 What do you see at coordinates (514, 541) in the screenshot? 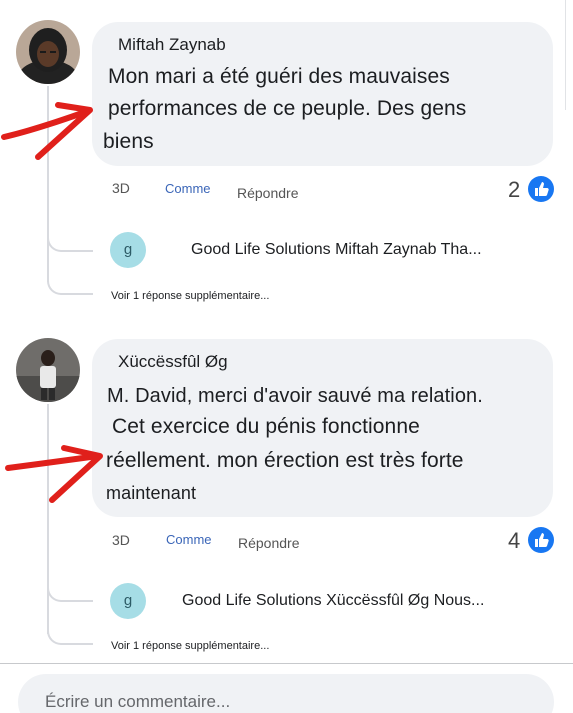
I see `reaction-count: 4` at bounding box center [514, 541].